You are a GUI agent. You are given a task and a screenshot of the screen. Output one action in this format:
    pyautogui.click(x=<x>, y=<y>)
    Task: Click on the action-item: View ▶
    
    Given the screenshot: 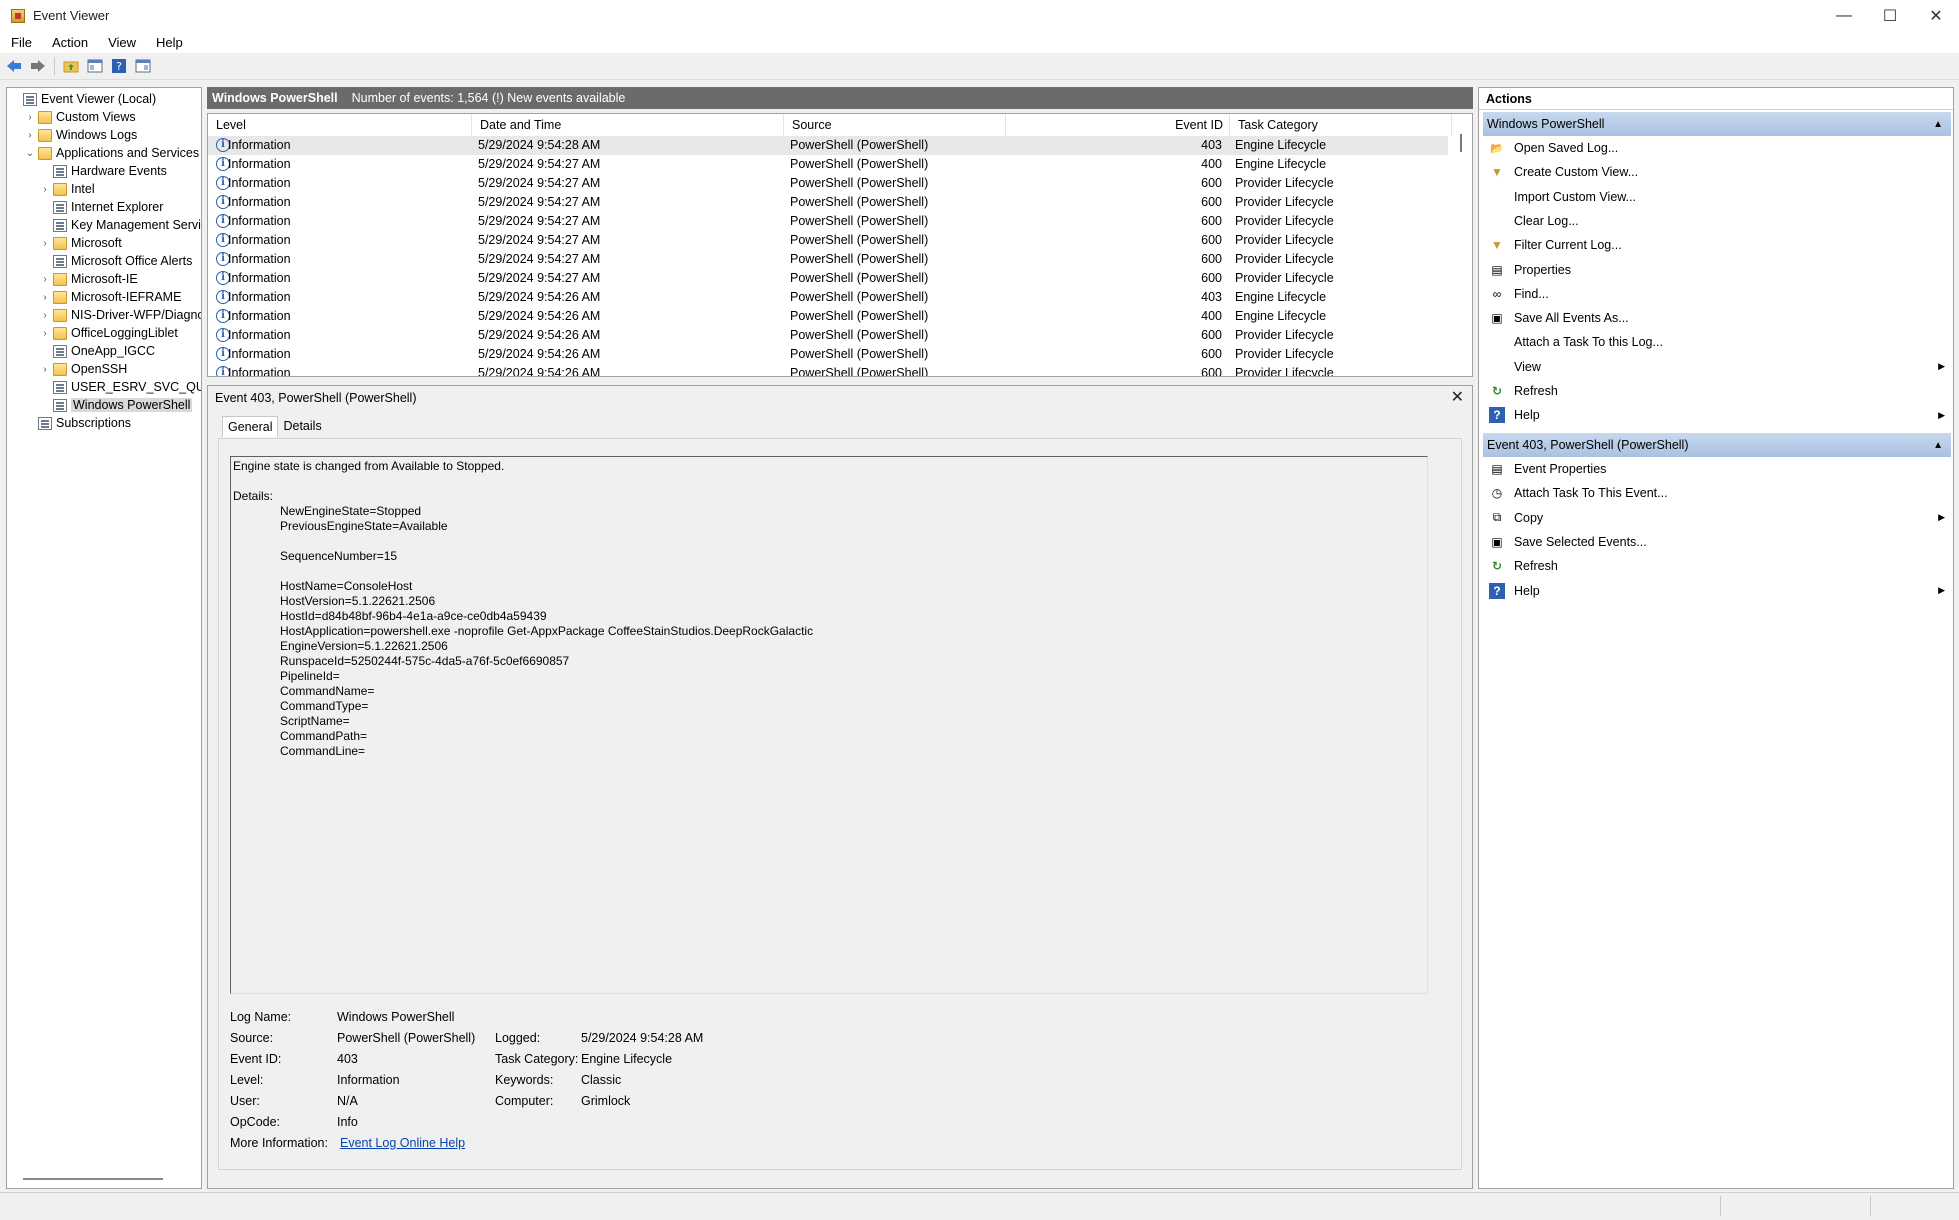 What is the action you would take?
    pyautogui.click(x=1717, y=367)
    